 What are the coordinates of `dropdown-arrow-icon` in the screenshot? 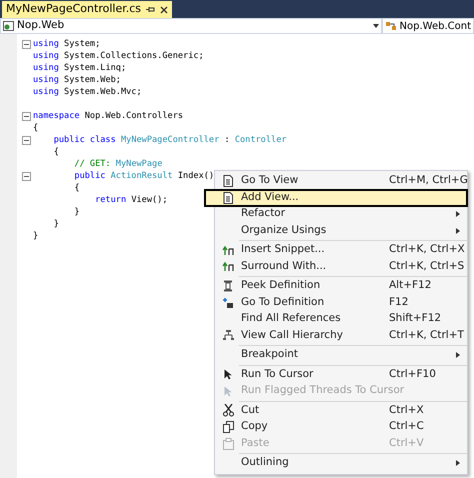 It's located at (375, 26).